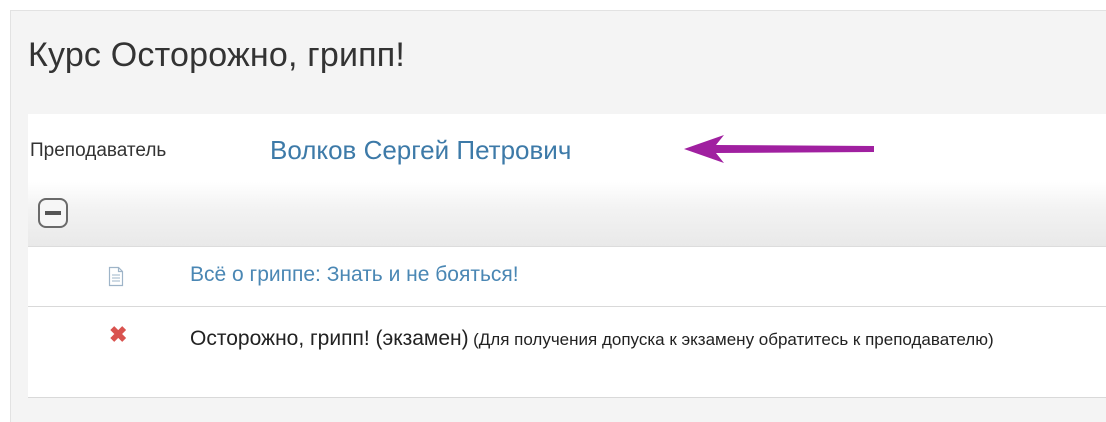 The height and width of the screenshot is (422, 1106). I want to click on close-icon: ✖, so click(118, 334).